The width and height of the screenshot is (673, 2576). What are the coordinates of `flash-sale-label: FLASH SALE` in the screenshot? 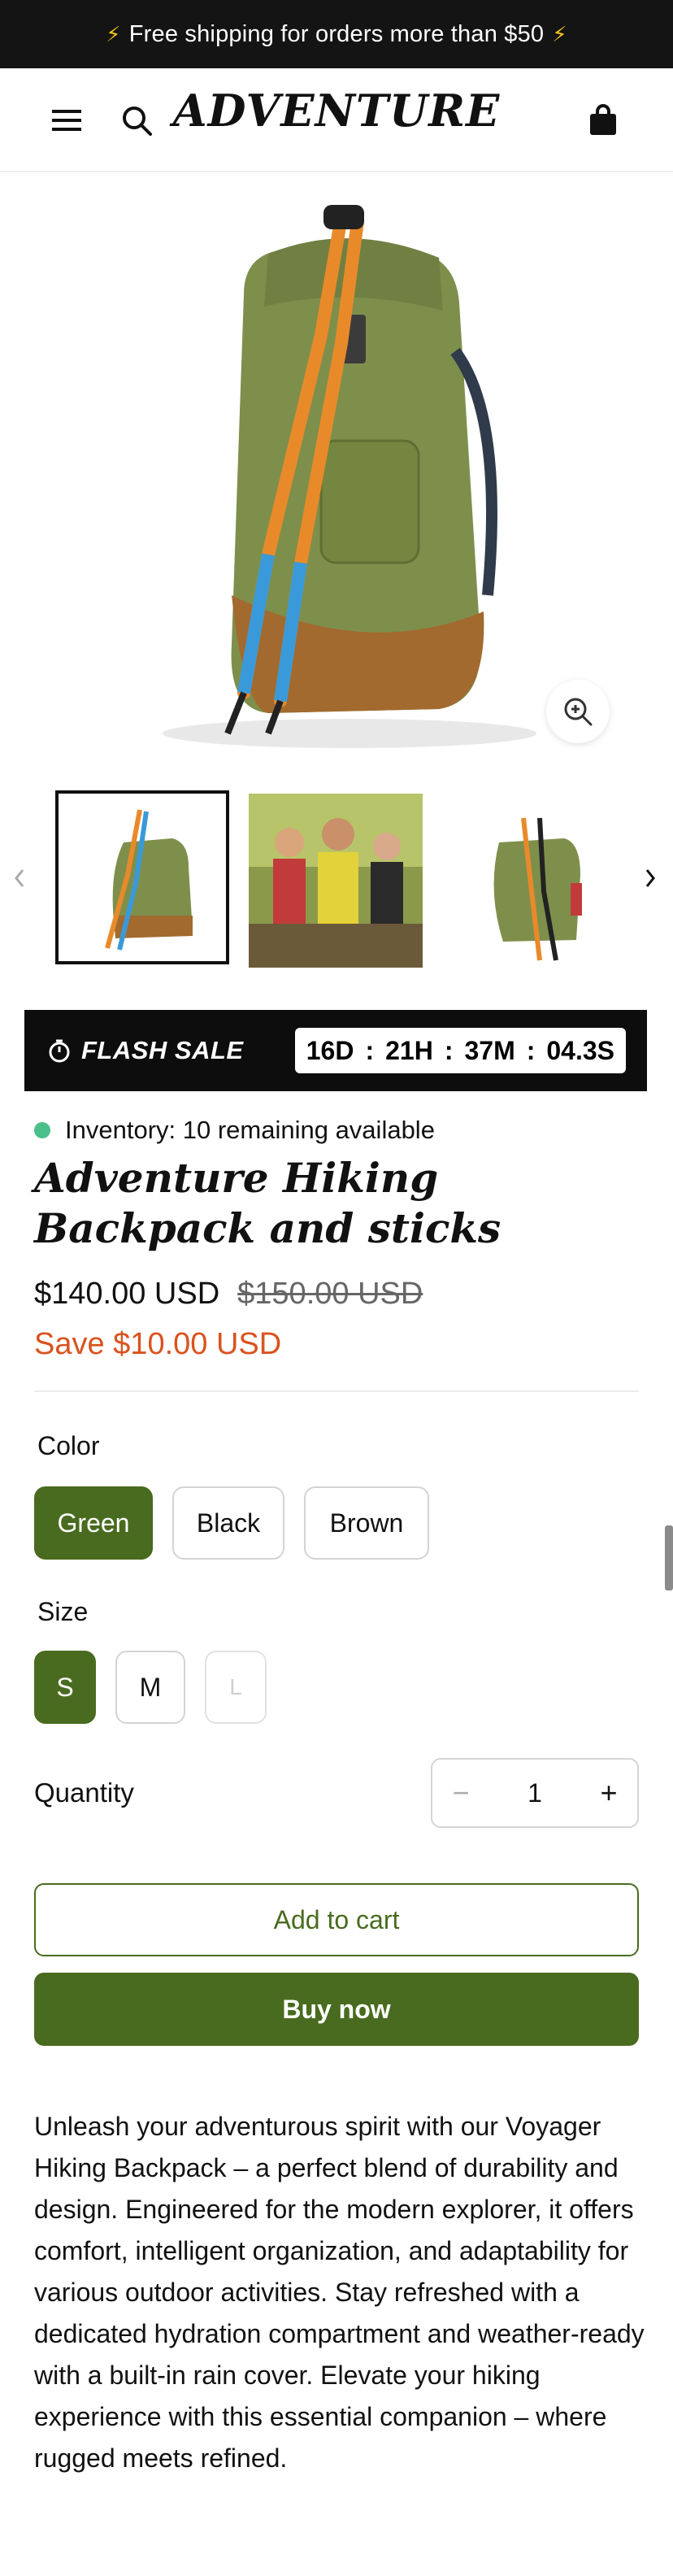 It's located at (162, 1050).